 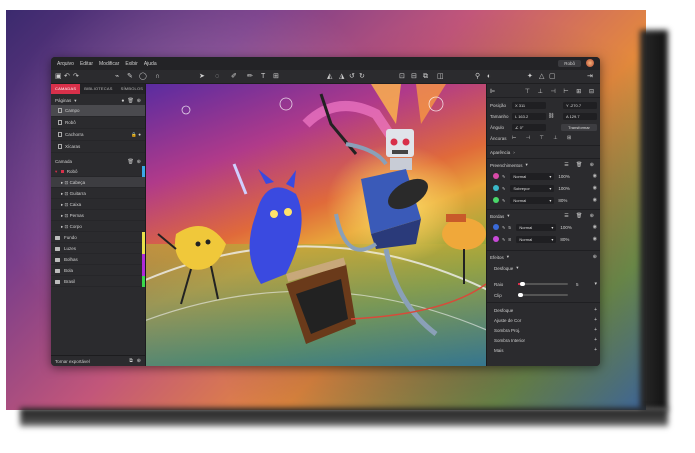 I want to click on border-size-value: 8, so click(x=512, y=239).